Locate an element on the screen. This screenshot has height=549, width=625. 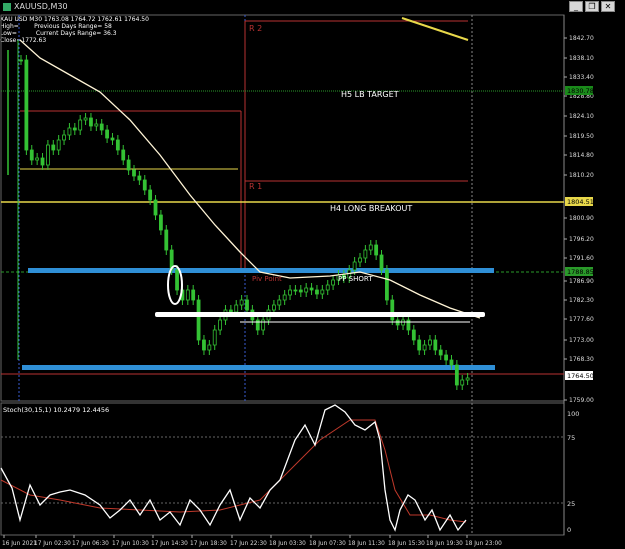
stoch-tick-100: 100 is located at coordinates (573, 414).